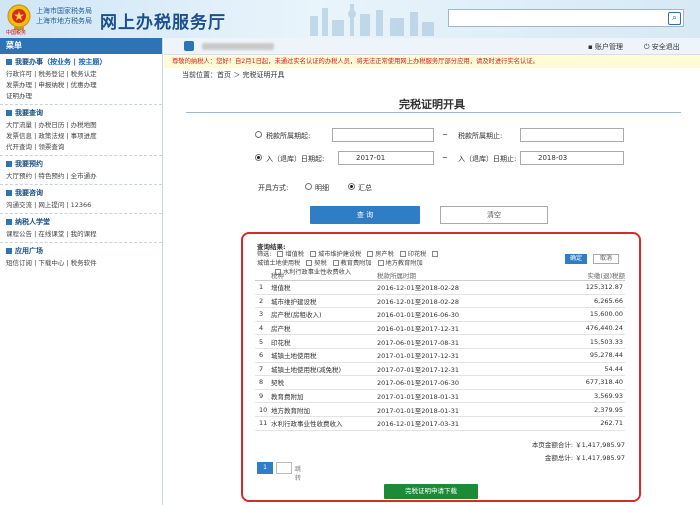 The width and height of the screenshot is (700, 505). Describe the element at coordinates (263, 409) in the screenshot. I see `row-index: 10` at that location.